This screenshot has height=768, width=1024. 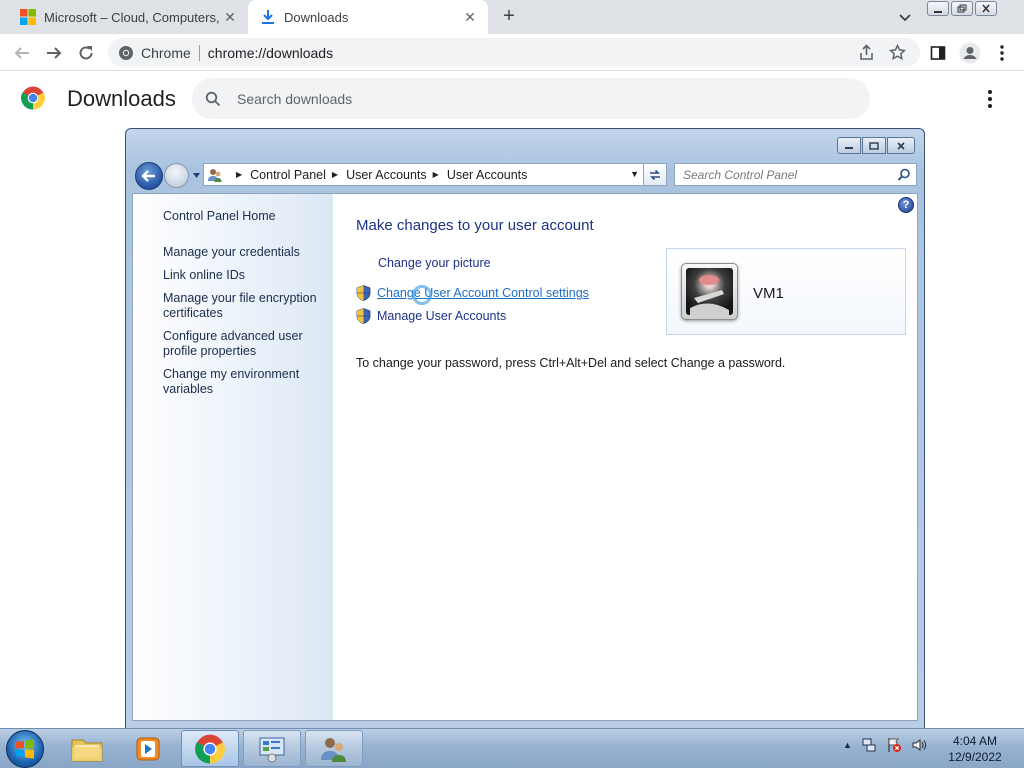 What do you see at coordinates (270, 52) in the screenshot?
I see `url-text: chrome://downloads` at bounding box center [270, 52].